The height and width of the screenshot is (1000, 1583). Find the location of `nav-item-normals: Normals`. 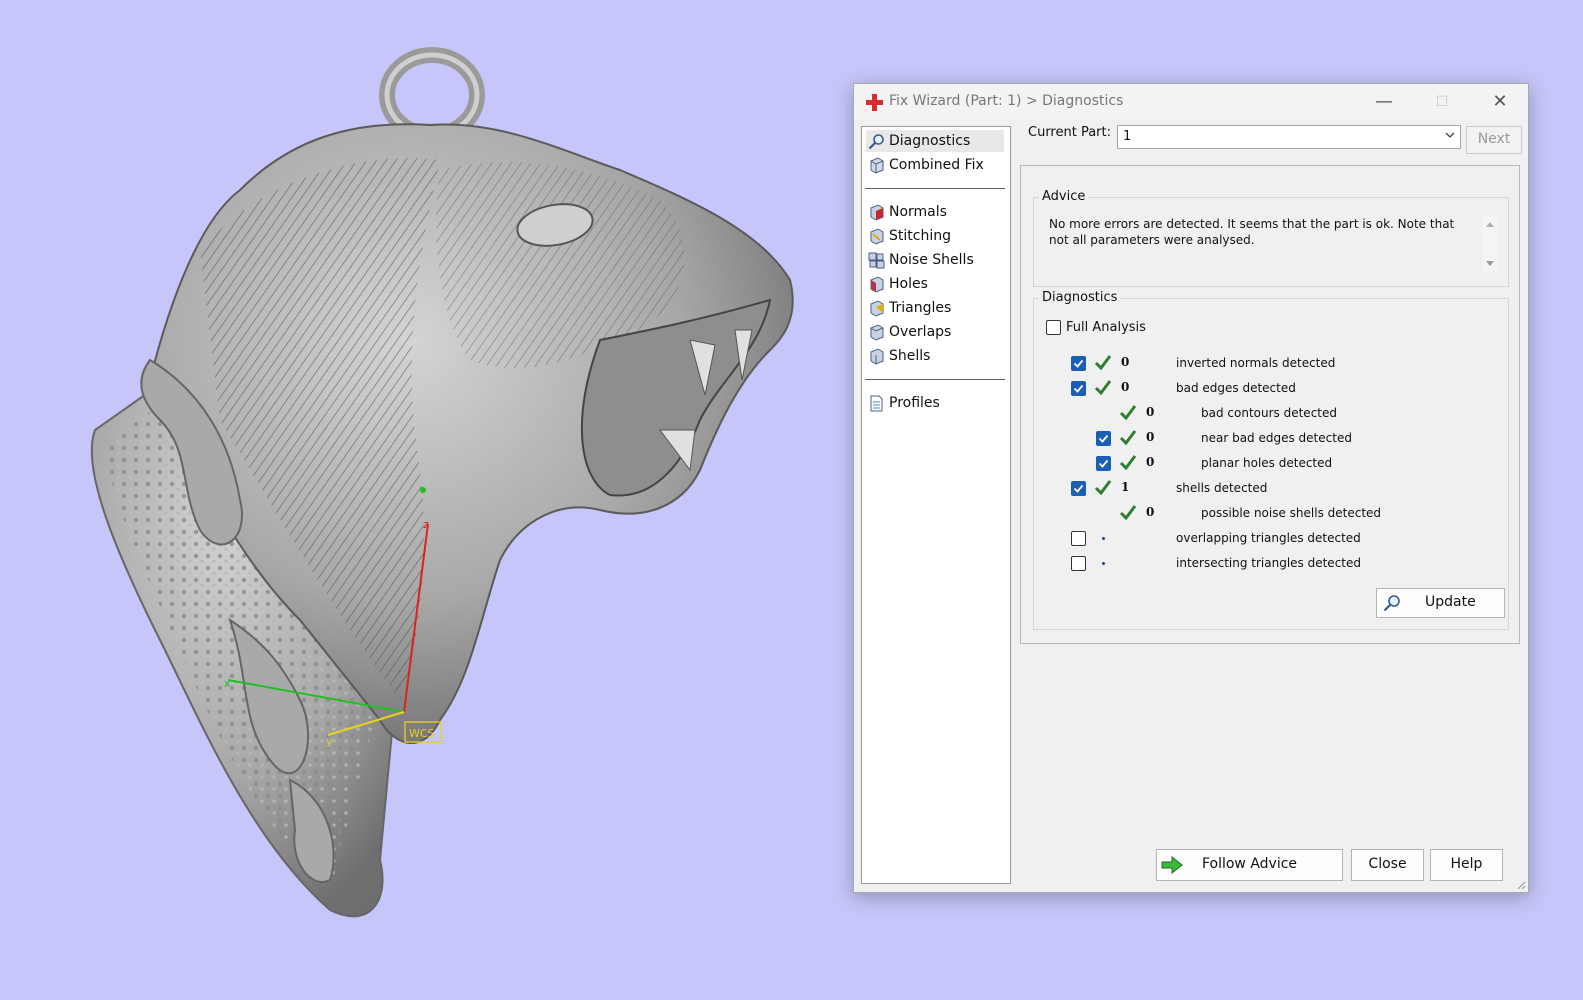

nav-item-normals: Normals is located at coordinates (935, 212).